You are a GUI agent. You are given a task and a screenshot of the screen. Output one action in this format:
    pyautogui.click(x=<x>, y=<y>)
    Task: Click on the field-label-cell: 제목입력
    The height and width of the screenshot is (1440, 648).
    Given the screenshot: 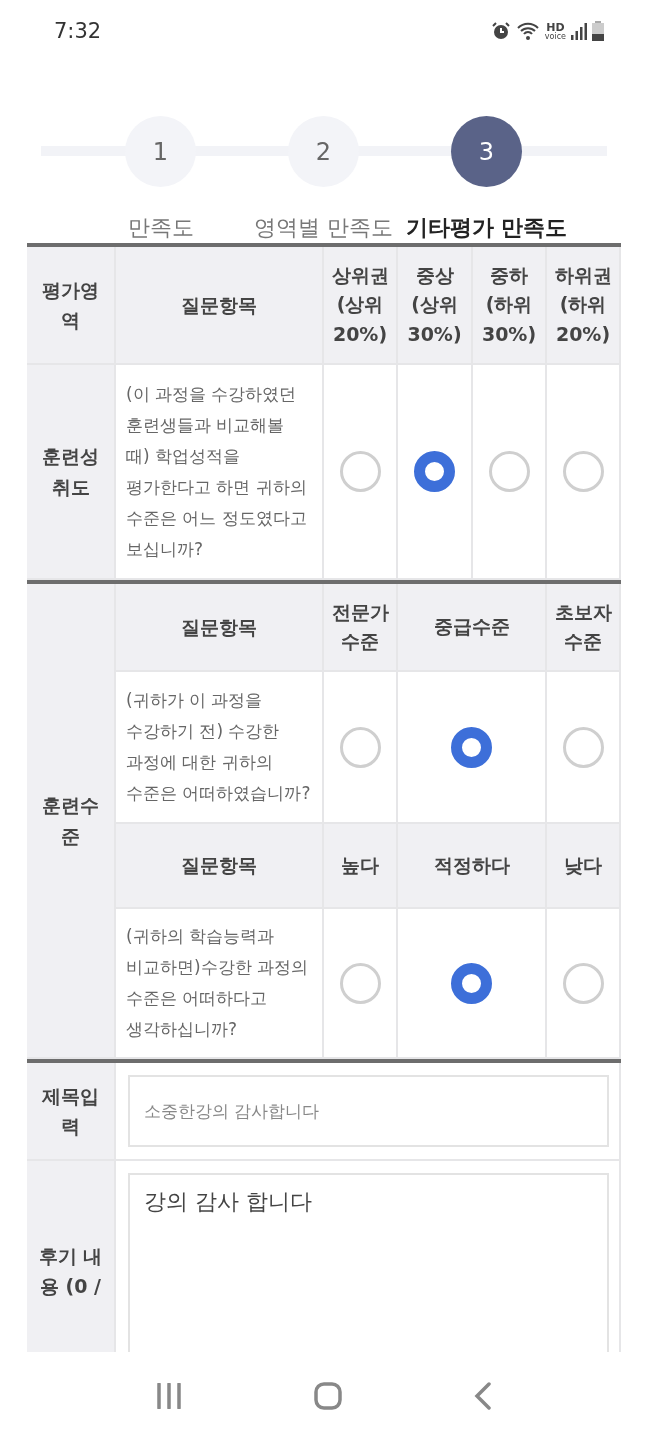 What is the action you would take?
    pyautogui.click(x=71, y=1112)
    